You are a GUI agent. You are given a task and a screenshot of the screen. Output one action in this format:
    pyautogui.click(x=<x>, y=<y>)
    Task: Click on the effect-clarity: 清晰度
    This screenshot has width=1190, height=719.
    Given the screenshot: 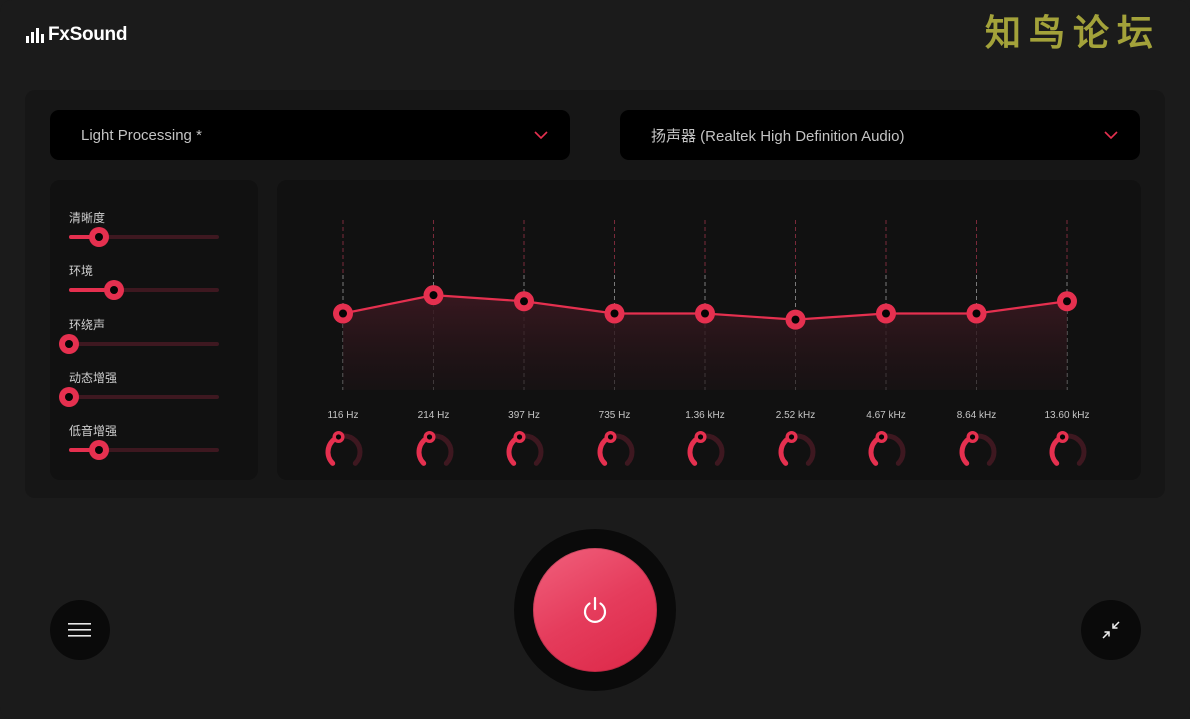 What is the action you would take?
    pyautogui.click(x=144, y=228)
    